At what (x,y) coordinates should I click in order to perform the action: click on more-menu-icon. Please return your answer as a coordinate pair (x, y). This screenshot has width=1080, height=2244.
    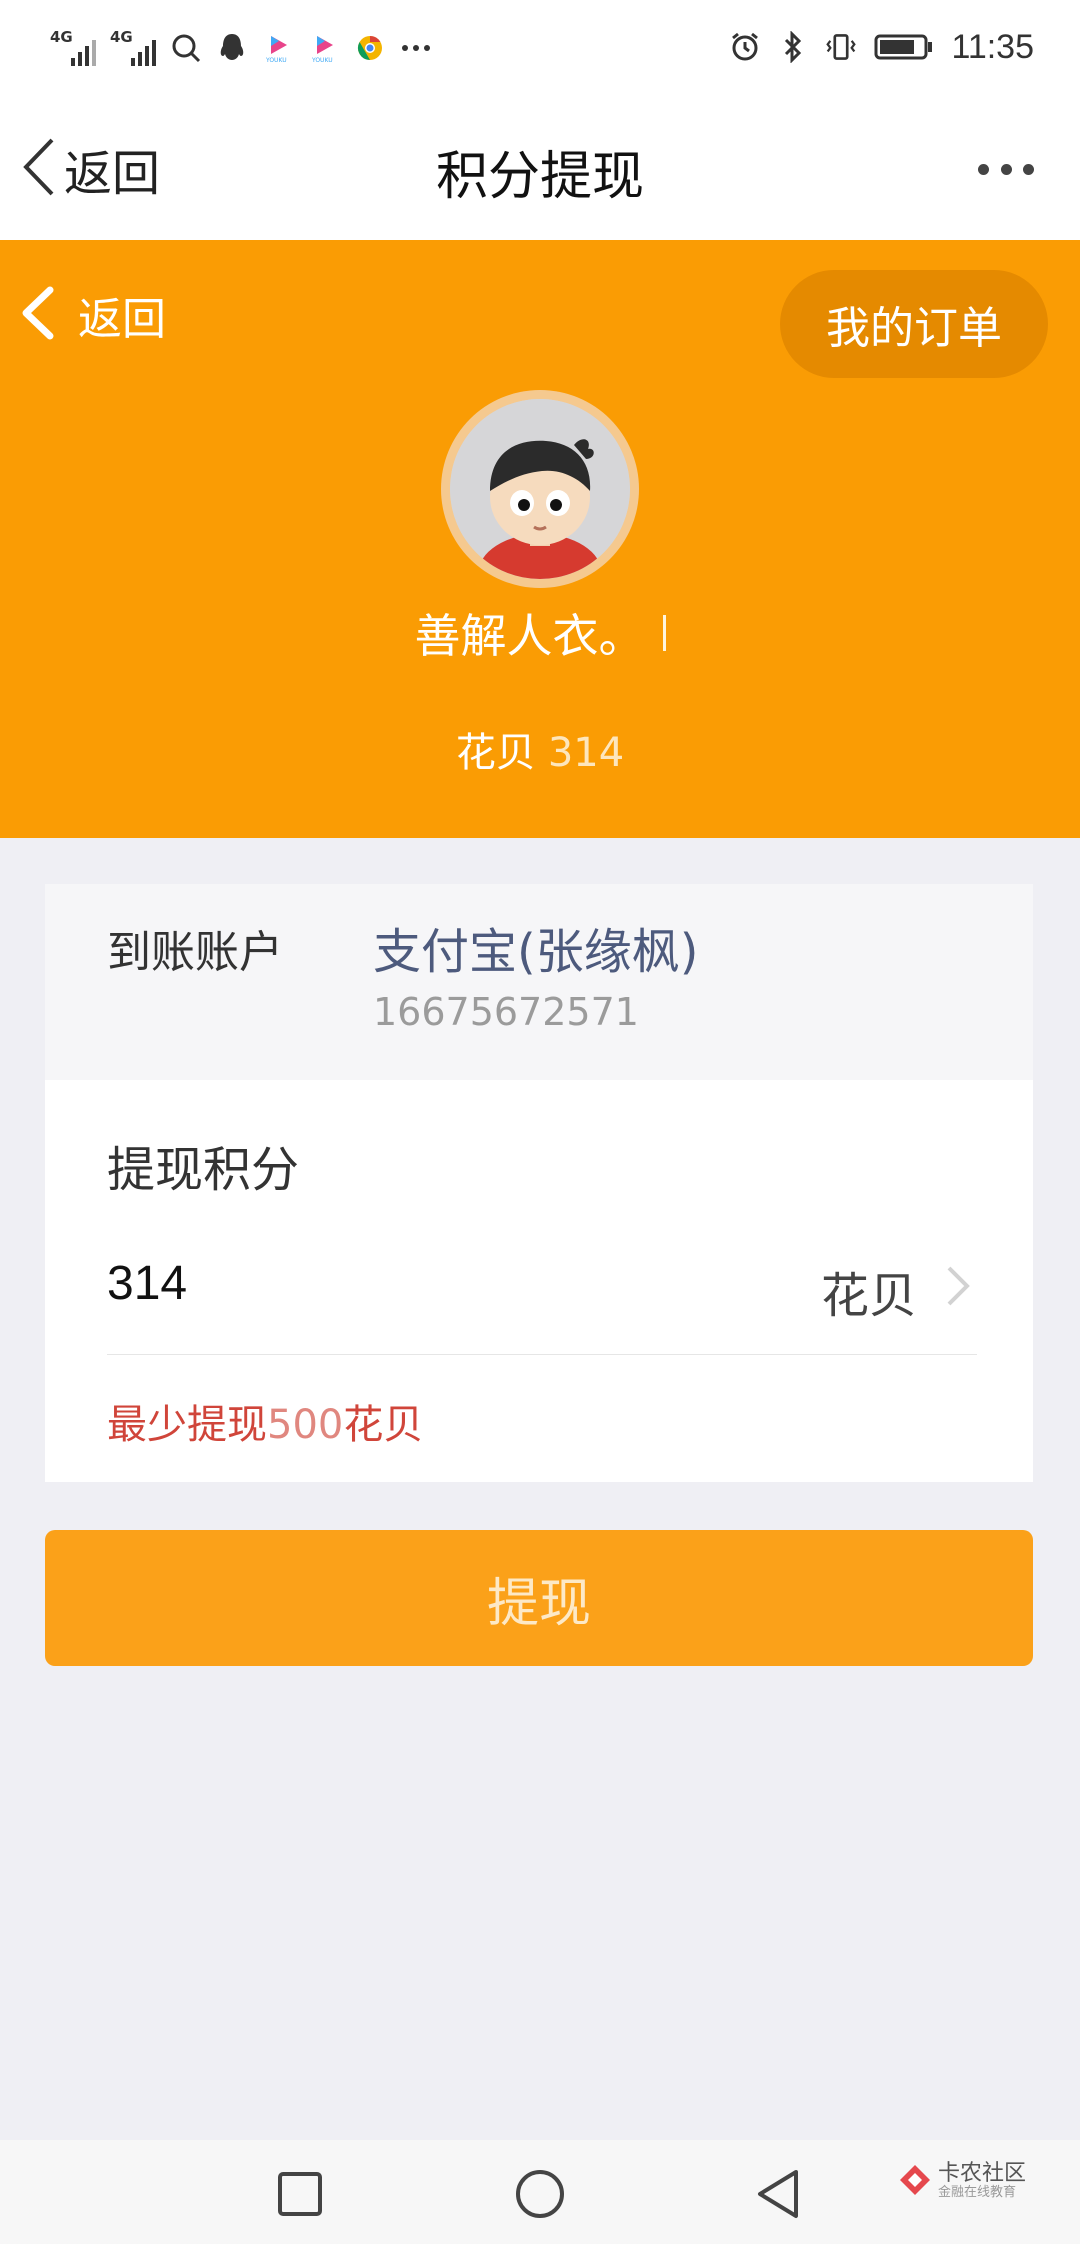
    Looking at the image, I should click on (1006, 169).